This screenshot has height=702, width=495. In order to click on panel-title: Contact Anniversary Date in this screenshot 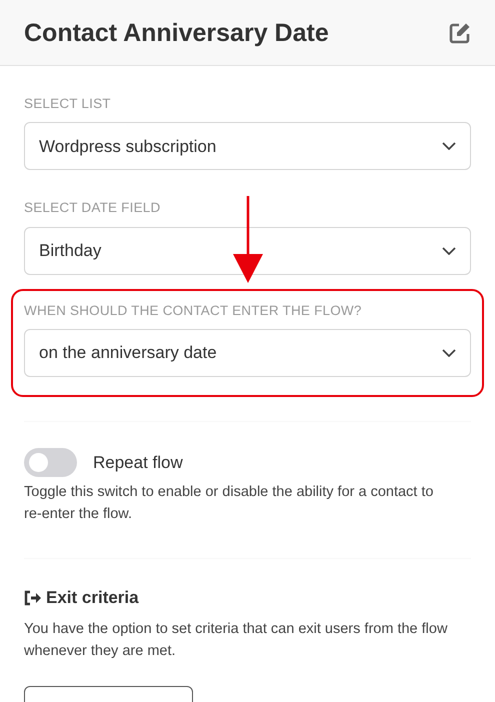, I will do `click(176, 33)`.